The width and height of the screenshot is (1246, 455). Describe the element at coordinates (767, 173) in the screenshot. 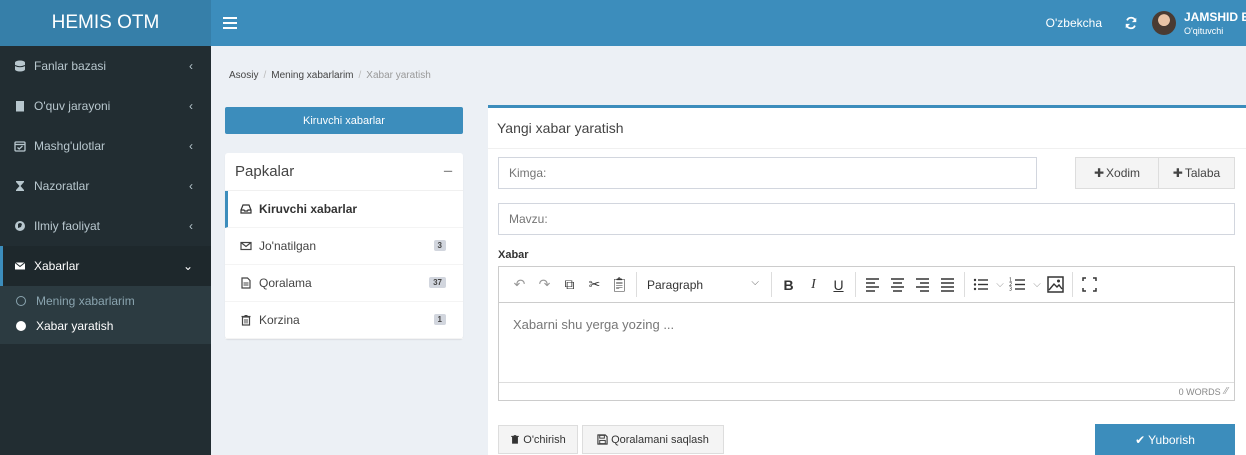

I see `recipient-input` at that location.